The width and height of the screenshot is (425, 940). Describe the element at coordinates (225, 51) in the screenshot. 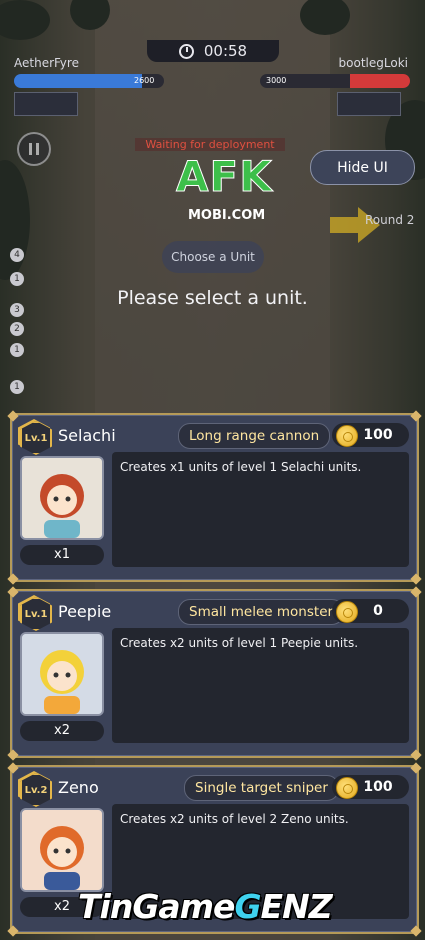

I see `timer-text: 00:58` at that location.